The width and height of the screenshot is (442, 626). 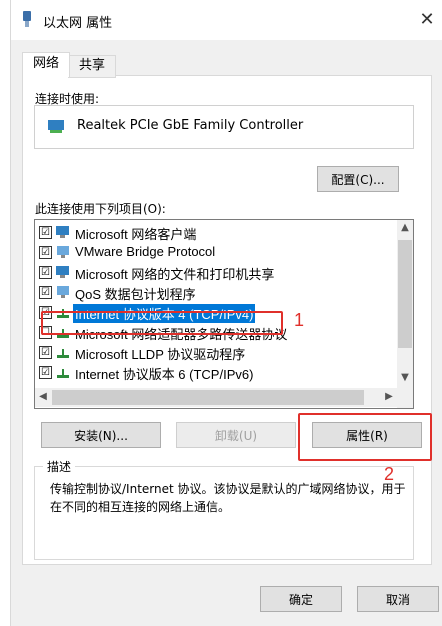 What do you see at coordinates (59, 466) in the screenshot?
I see `description-title: 描述` at bounding box center [59, 466].